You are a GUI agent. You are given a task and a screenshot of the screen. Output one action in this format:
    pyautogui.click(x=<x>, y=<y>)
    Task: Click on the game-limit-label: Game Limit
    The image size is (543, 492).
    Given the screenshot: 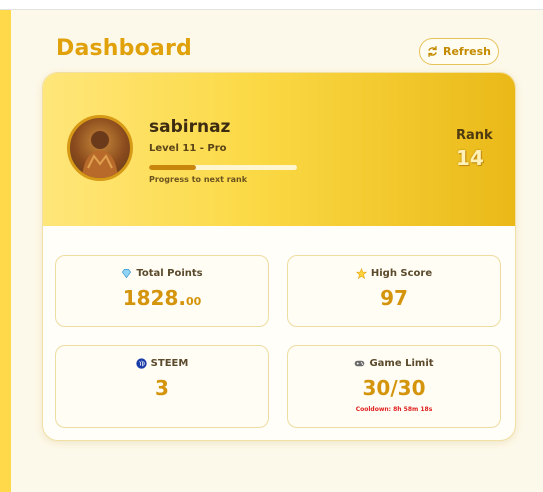 What is the action you would take?
    pyautogui.click(x=401, y=363)
    